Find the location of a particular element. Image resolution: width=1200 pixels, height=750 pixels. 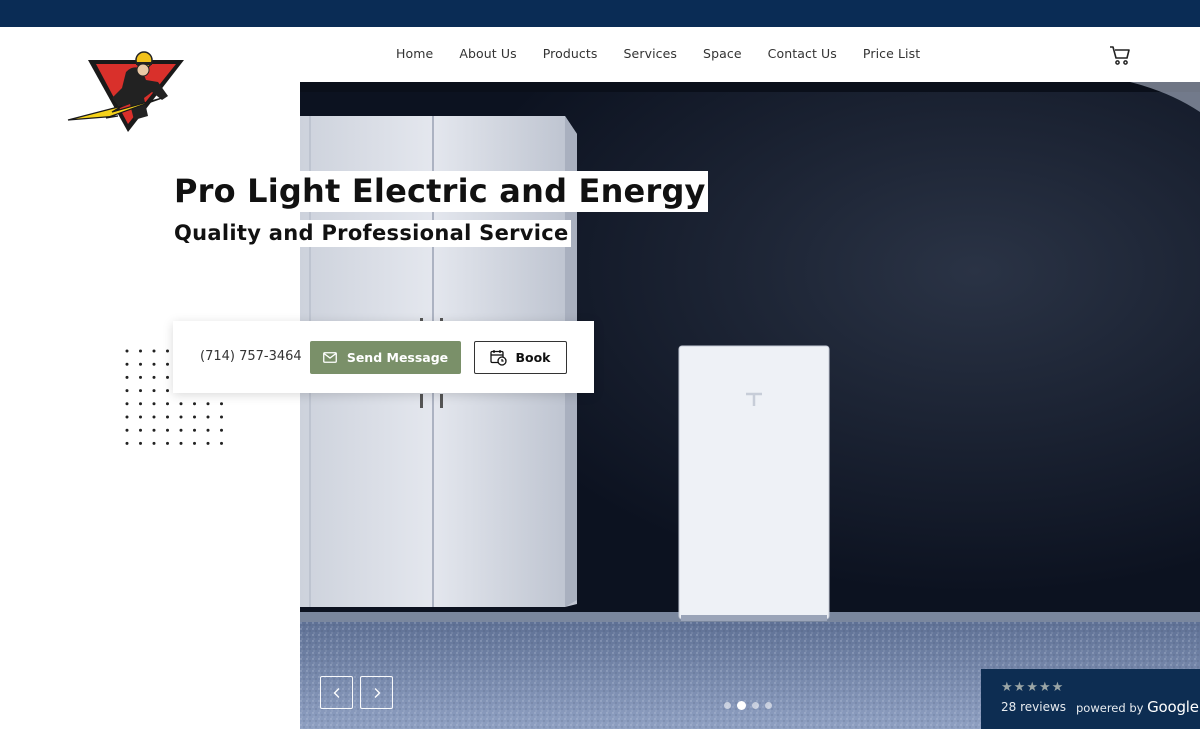

send-message-button: Send Message is located at coordinates (385, 357).